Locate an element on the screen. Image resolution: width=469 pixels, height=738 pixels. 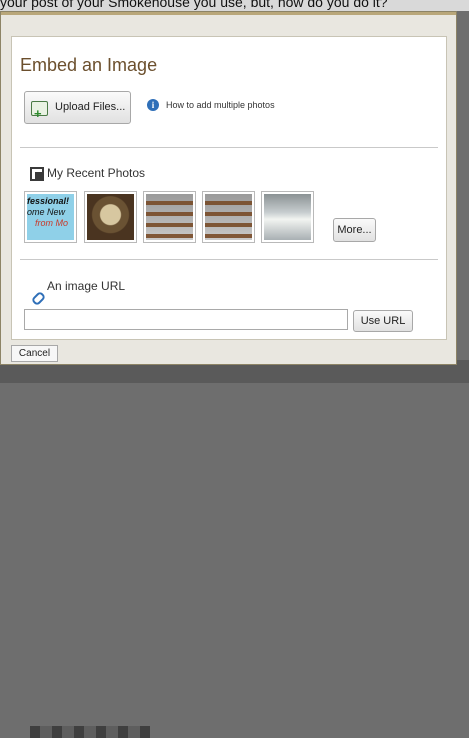
cancel-button: Cancel is located at coordinates (34, 353).